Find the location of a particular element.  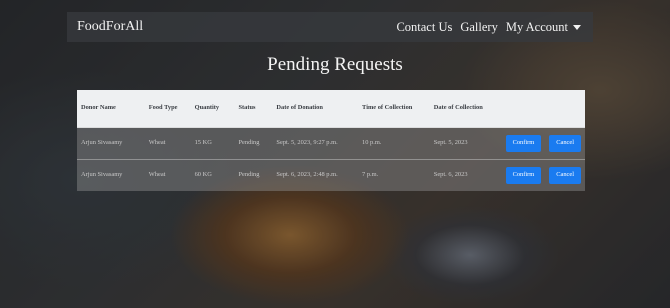

navbar: FoodForAll Contact Us Gallery My Account is located at coordinates (330, 27).